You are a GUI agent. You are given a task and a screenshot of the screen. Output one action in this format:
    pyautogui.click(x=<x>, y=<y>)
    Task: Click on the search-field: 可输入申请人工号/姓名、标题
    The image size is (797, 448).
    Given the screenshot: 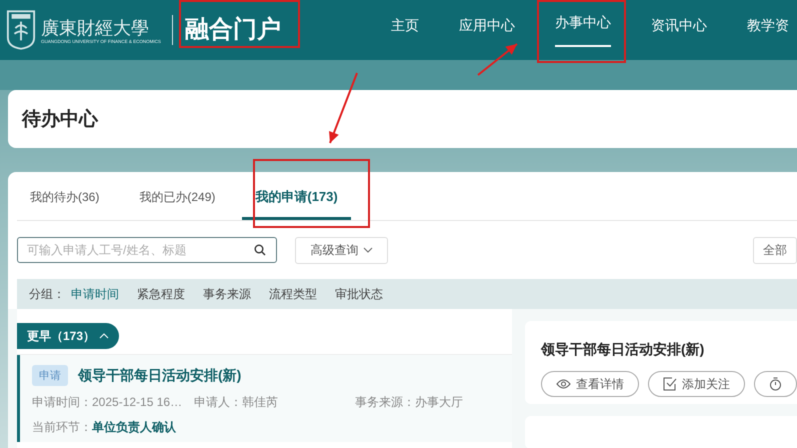 What is the action you would take?
    pyautogui.click(x=147, y=250)
    